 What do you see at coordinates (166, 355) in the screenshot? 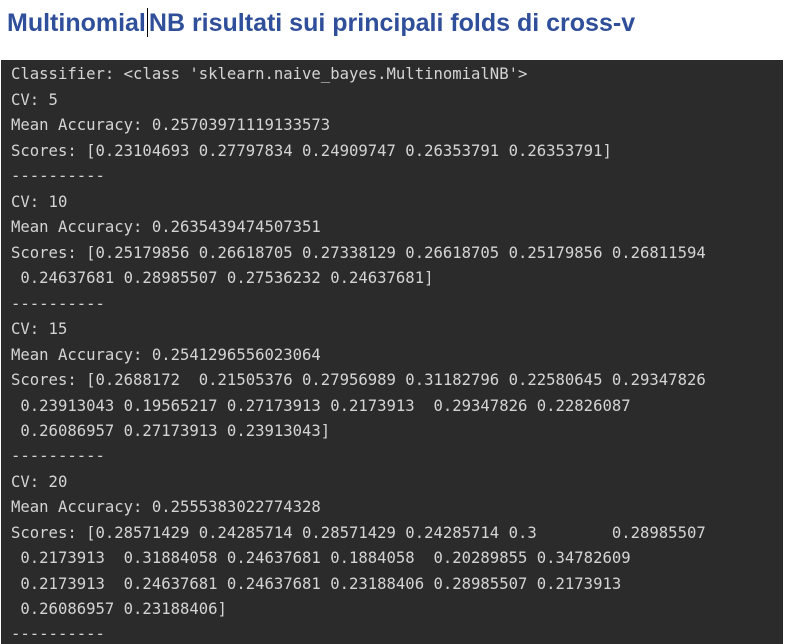
I see `output-line: Mean Accuracy: 0.2541296556023064` at bounding box center [166, 355].